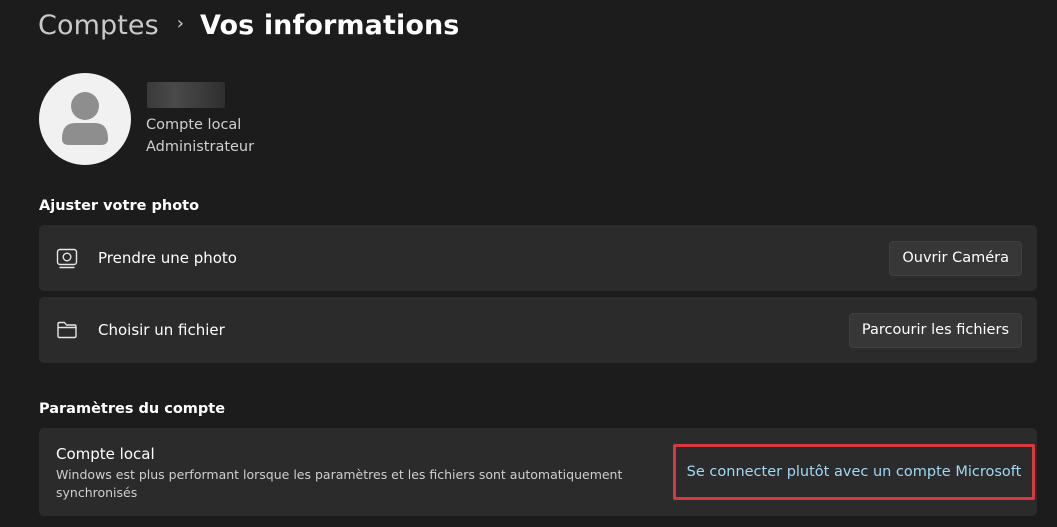  I want to click on profile-header: Compte local Administrateur, so click(146, 119).